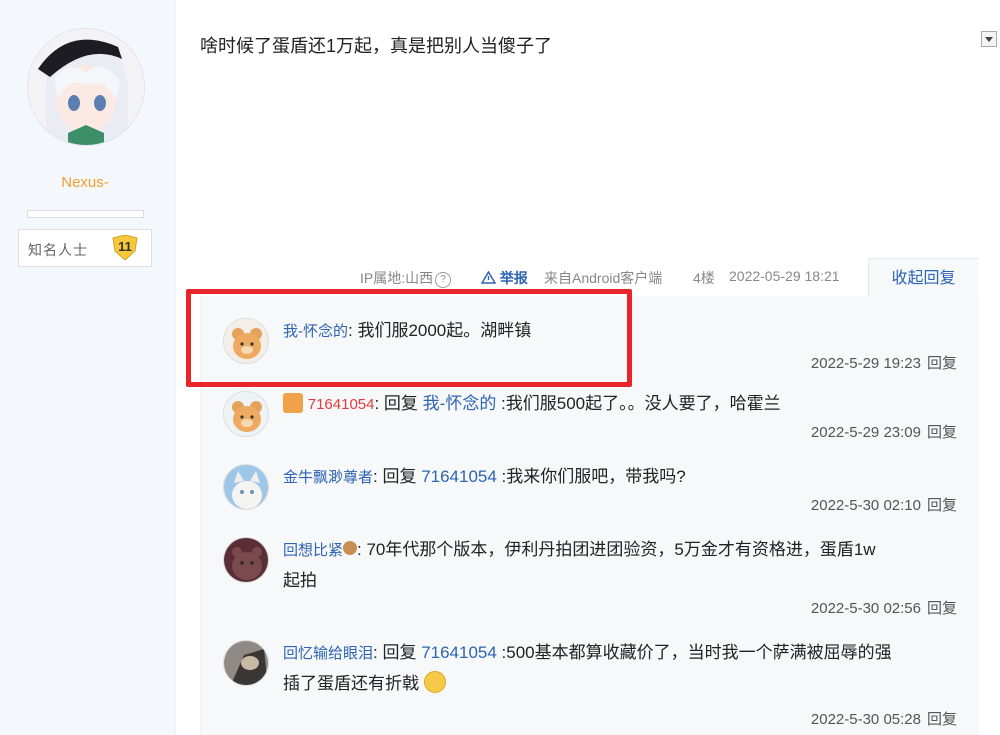  I want to click on reply-target: 我-怀念的, so click(460, 403).